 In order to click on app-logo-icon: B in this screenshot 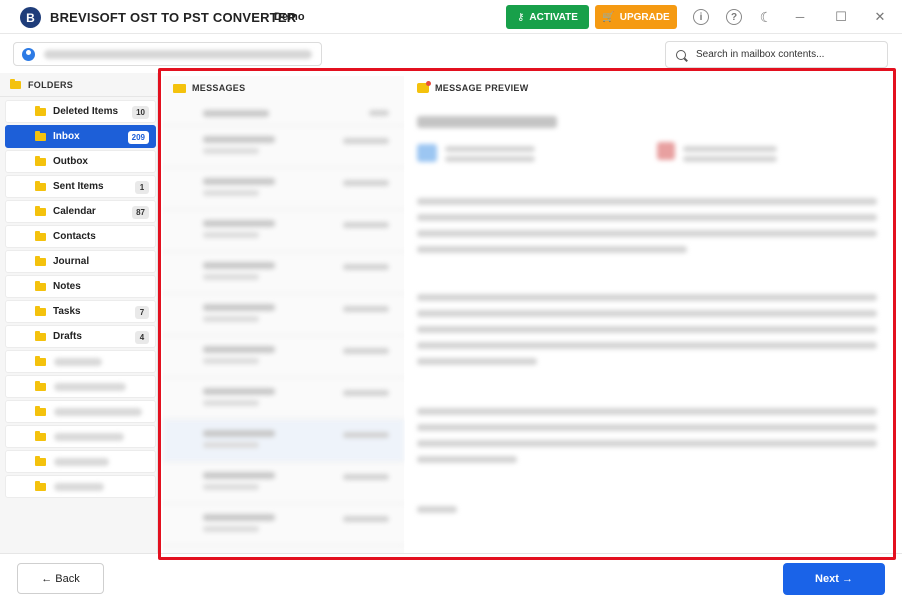, I will do `click(30, 17)`.